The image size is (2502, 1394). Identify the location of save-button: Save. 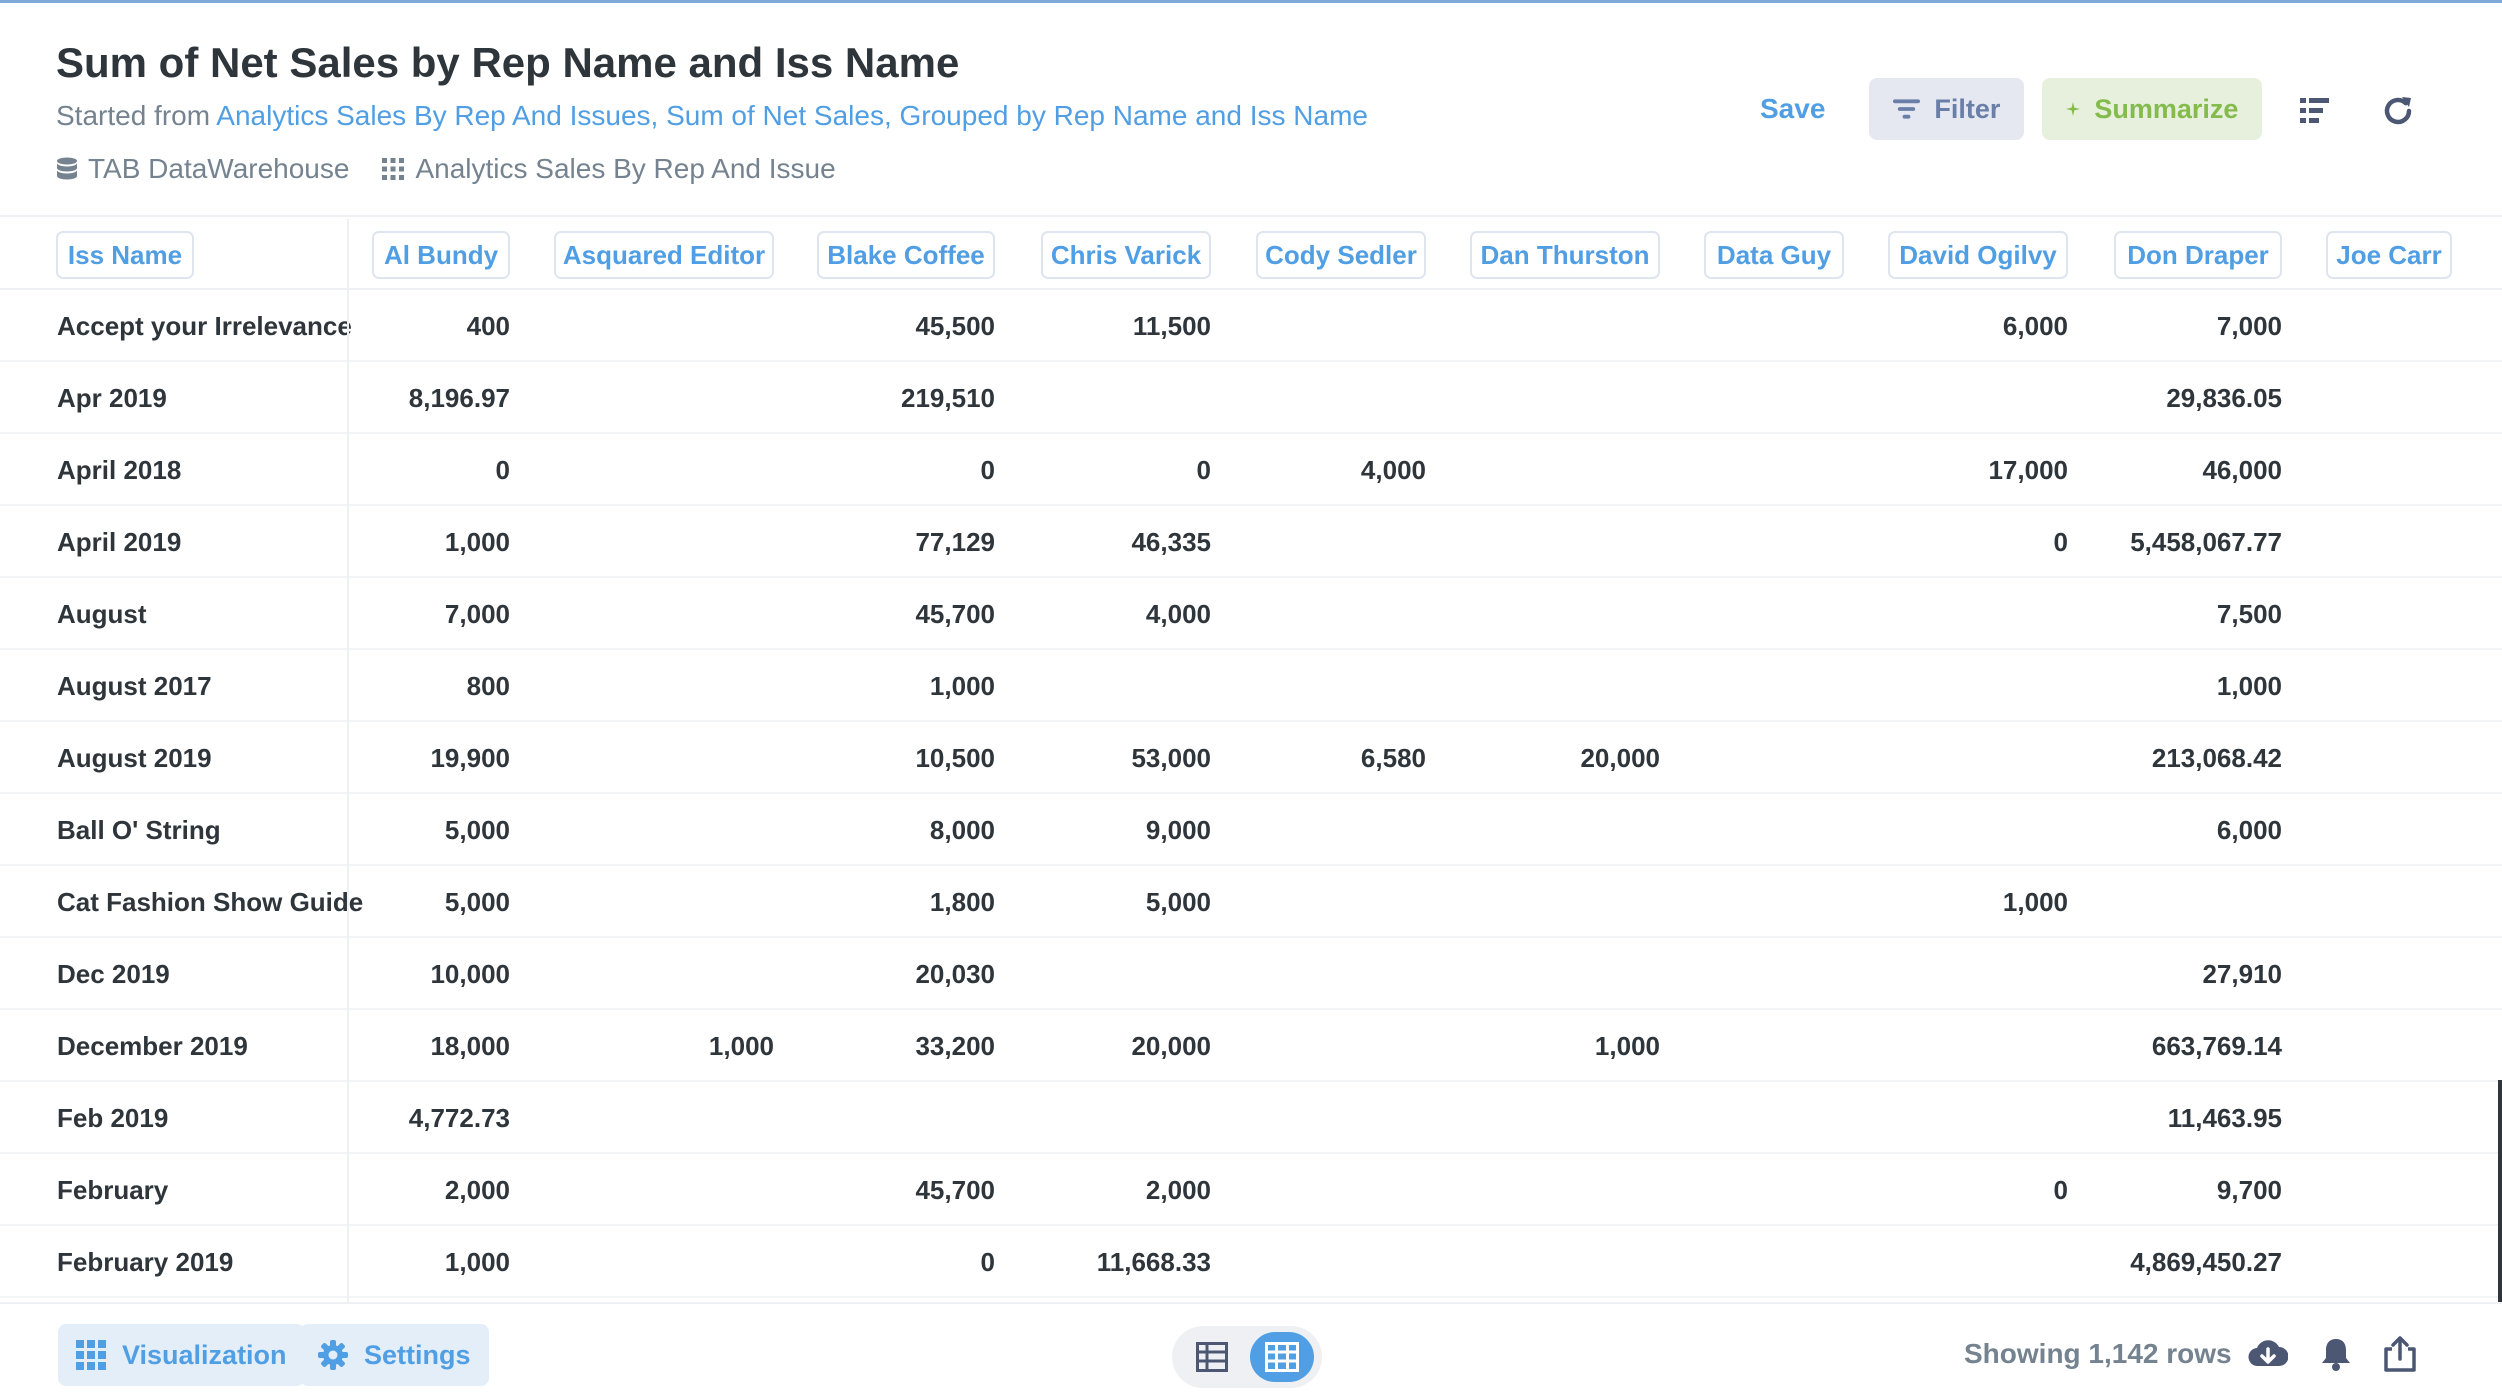
(1792, 109).